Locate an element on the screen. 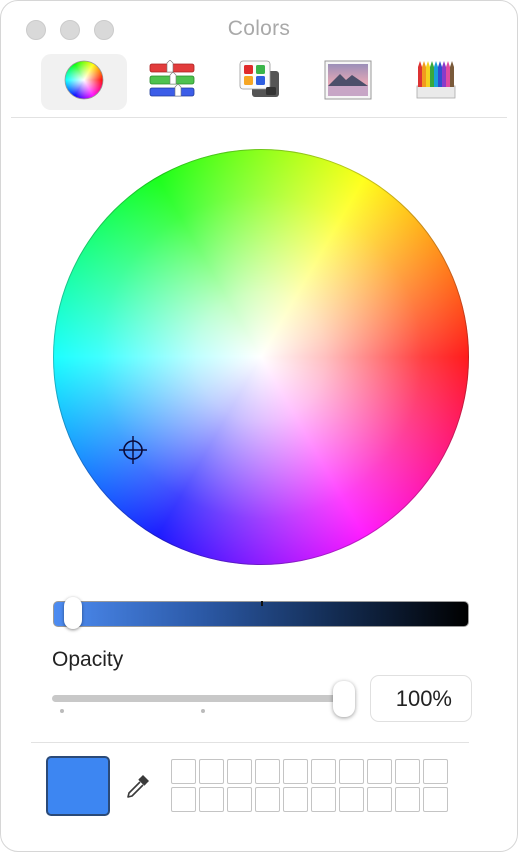 The width and height of the screenshot is (518, 852). tab-color-palettes is located at coordinates (260, 82).